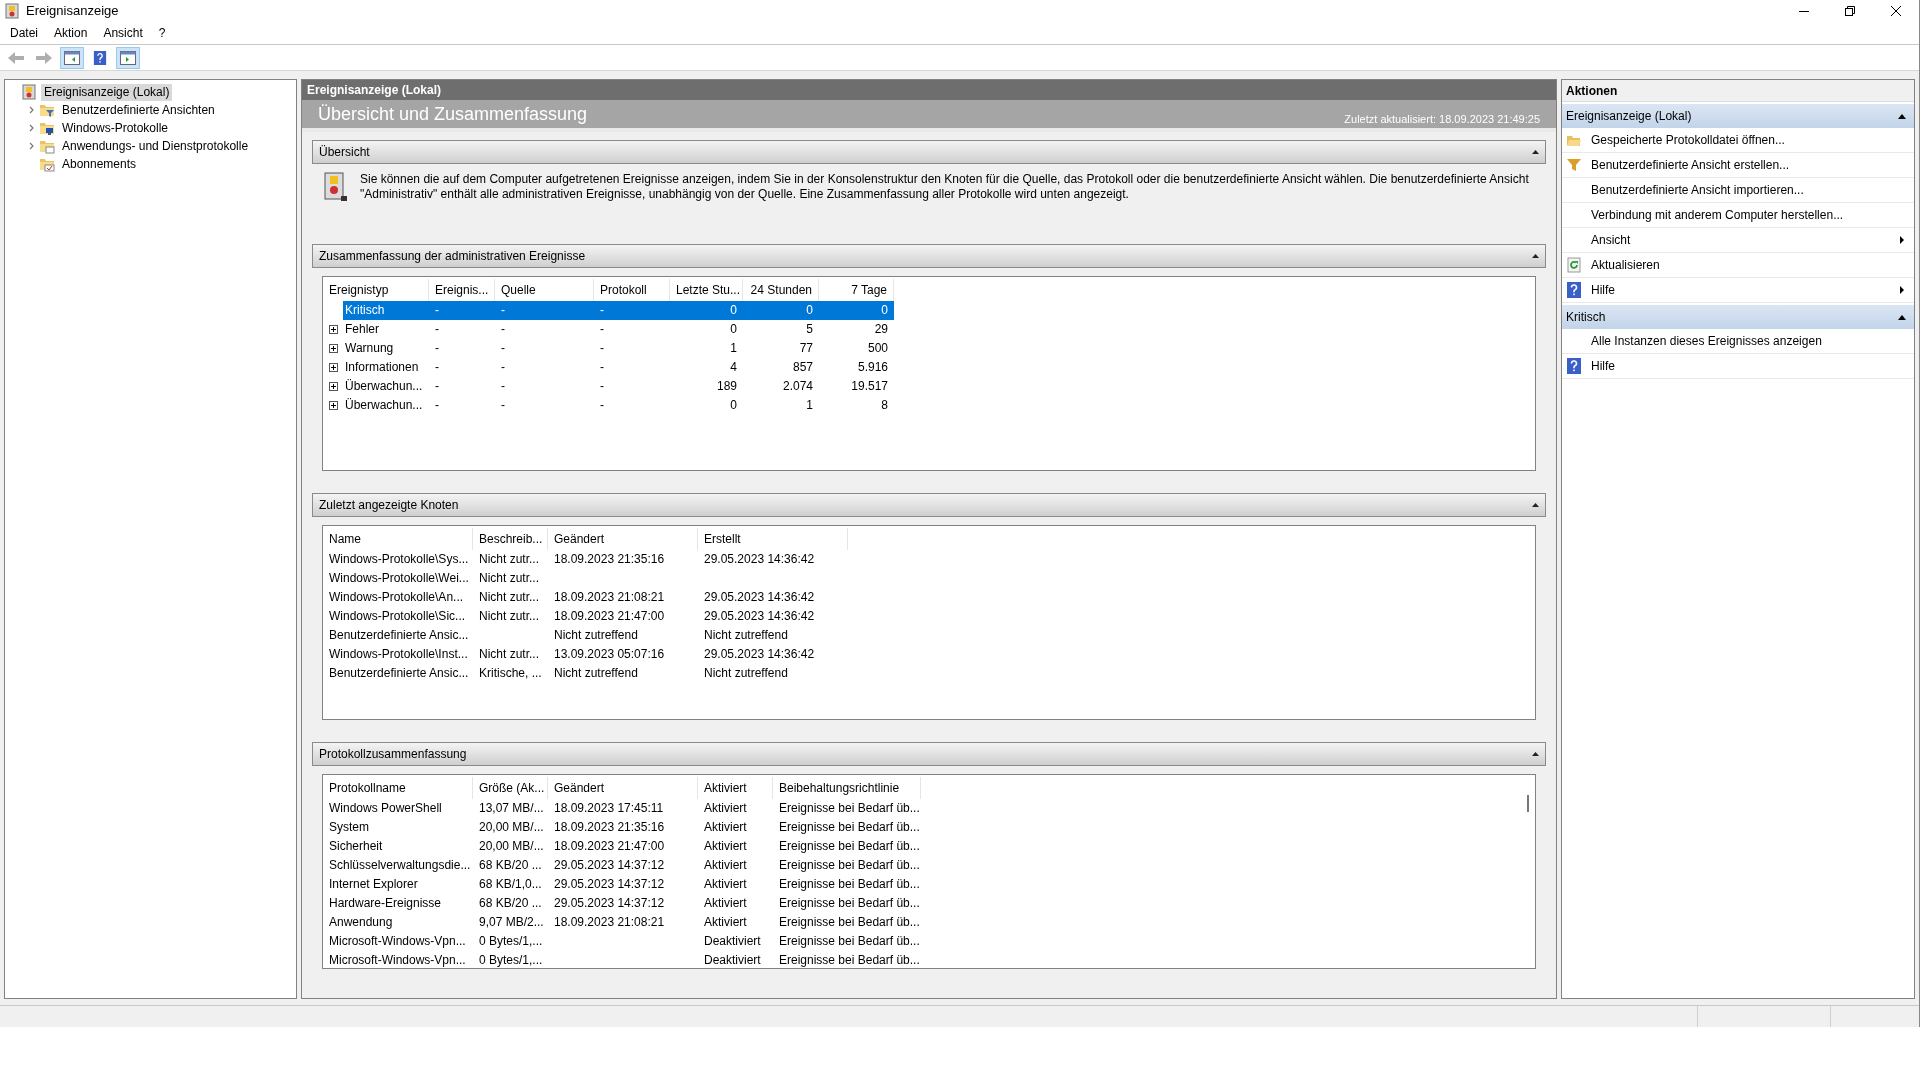 The width and height of the screenshot is (1920, 1080). Describe the element at coordinates (735, 788) in the screenshot. I see `column-header: Aktiviert` at that location.